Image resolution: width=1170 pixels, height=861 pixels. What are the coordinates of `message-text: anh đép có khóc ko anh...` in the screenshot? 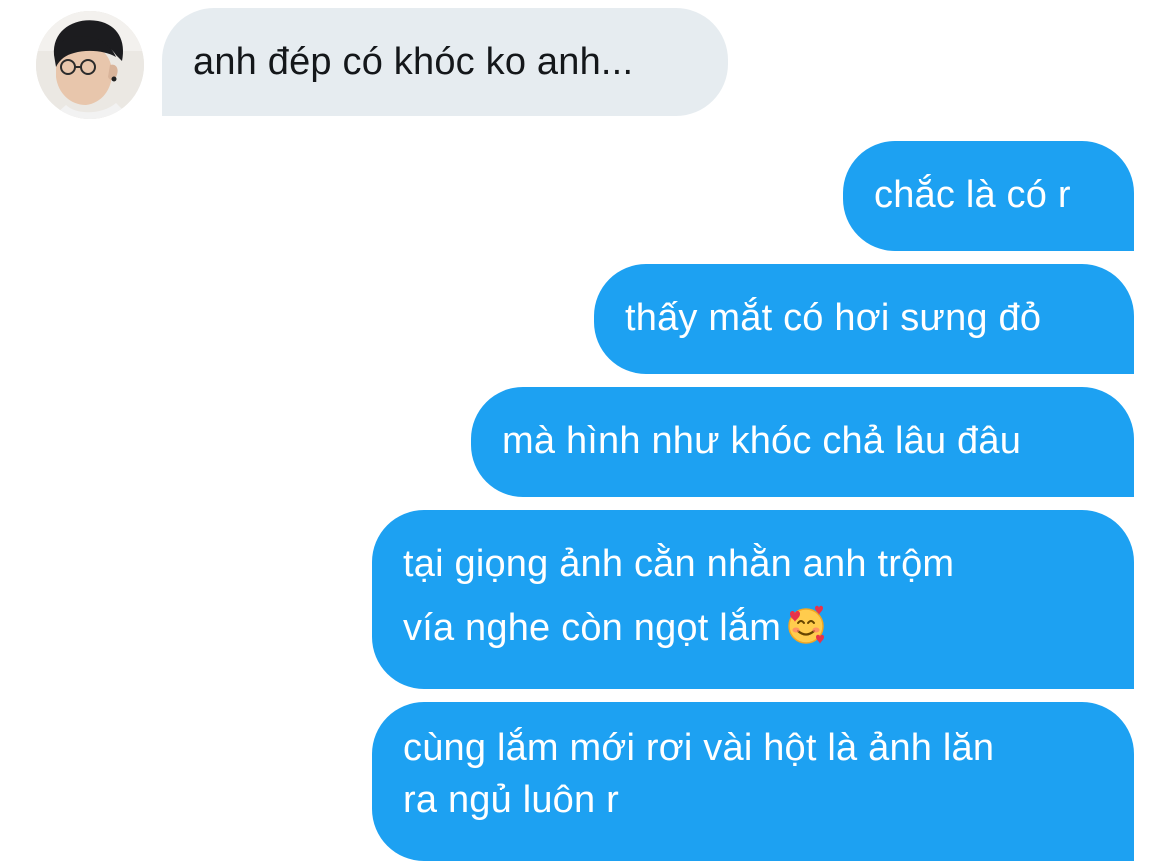 It's located at (413, 62).